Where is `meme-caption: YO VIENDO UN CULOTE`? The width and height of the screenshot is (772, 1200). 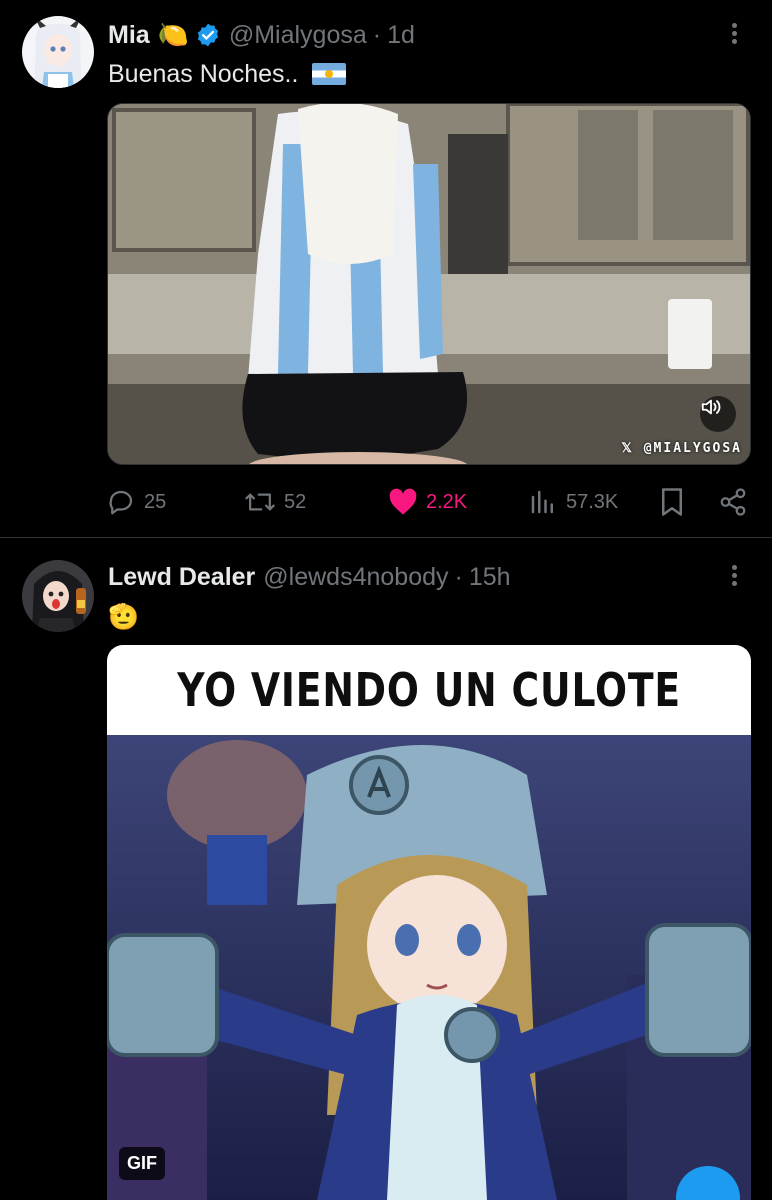
meme-caption: YO VIENDO UN CULOTE is located at coordinates (429, 690).